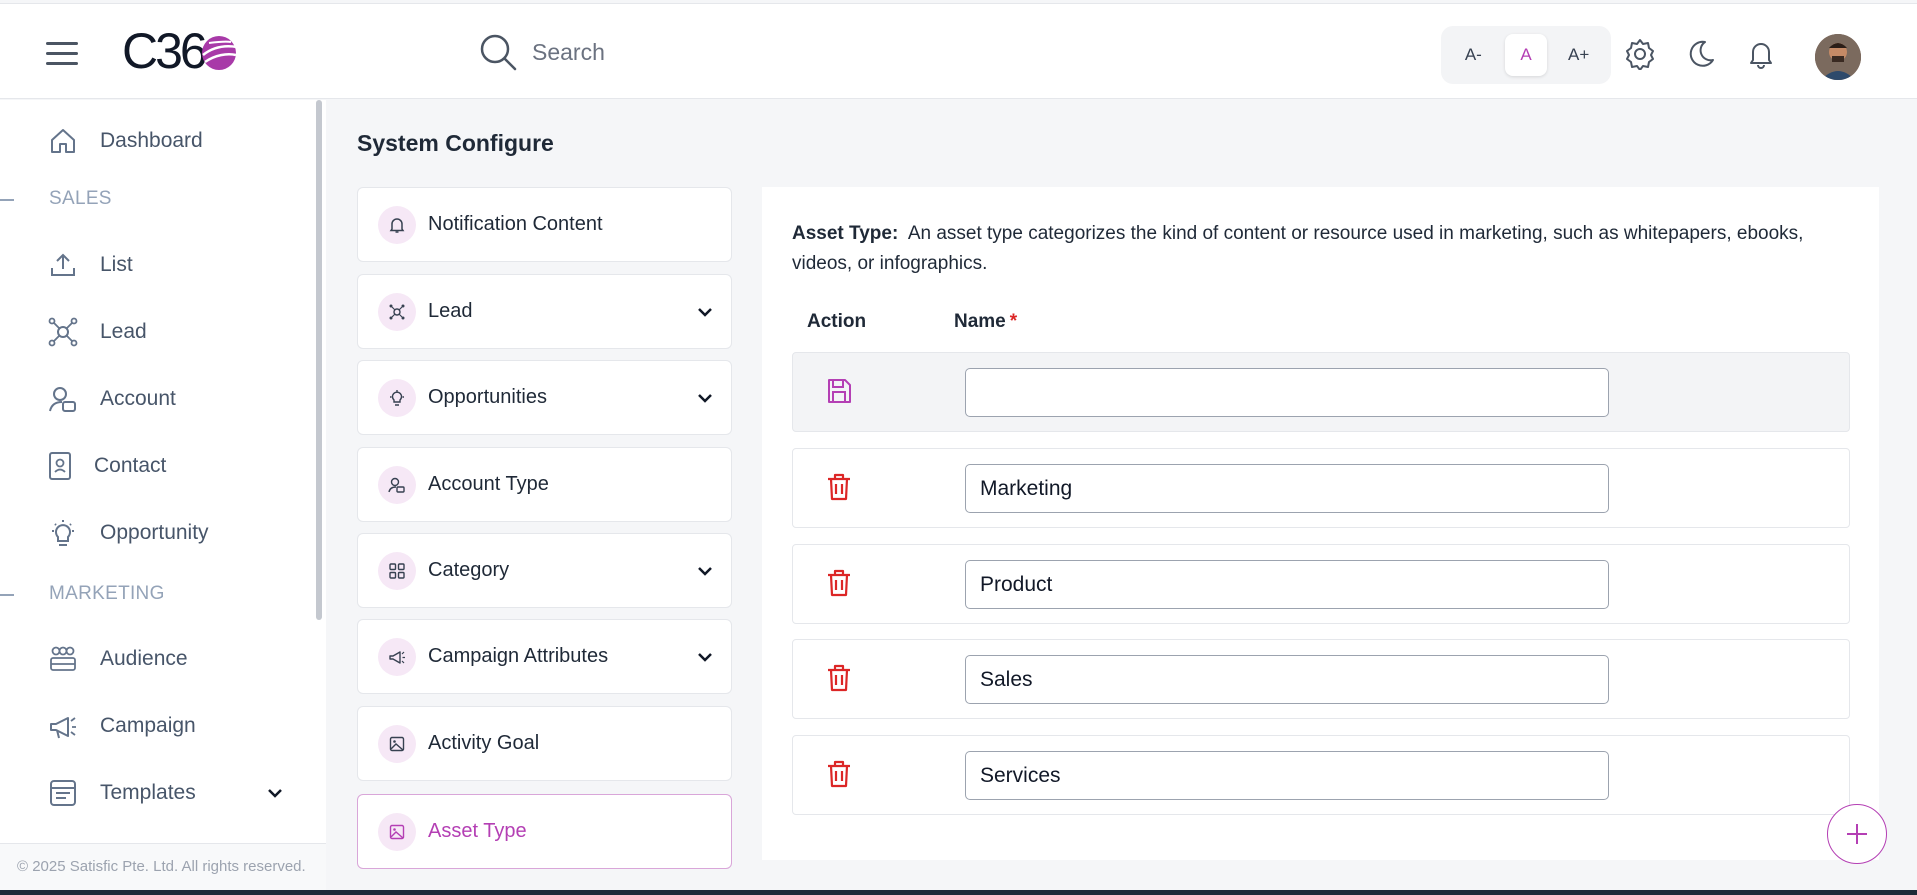 Image resolution: width=1917 pixels, height=895 pixels. I want to click on page-title: System Configure, so click(455, 143).